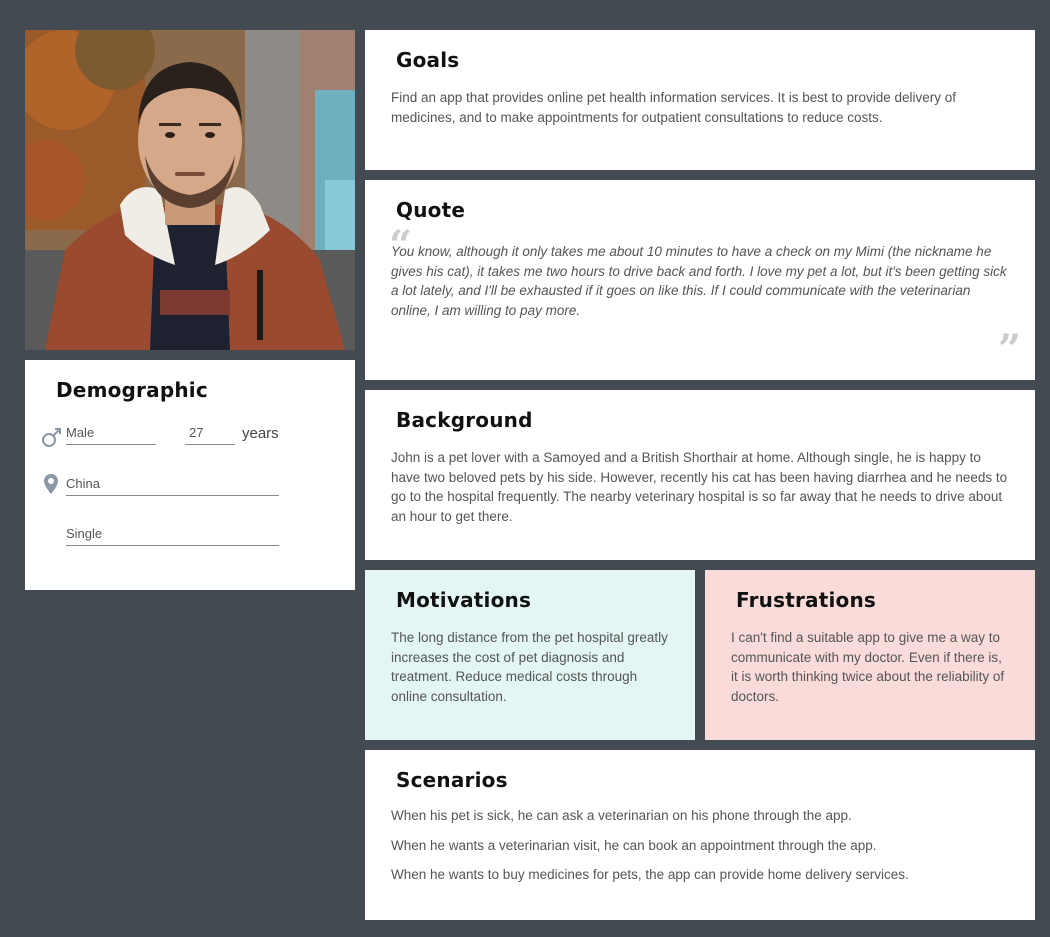 The width and height of the screenshot is (1050, 937). What do you see at coordinates (172, 535) in the screenshot?
I see `status-field: Single` at bounding box center [172, 535].